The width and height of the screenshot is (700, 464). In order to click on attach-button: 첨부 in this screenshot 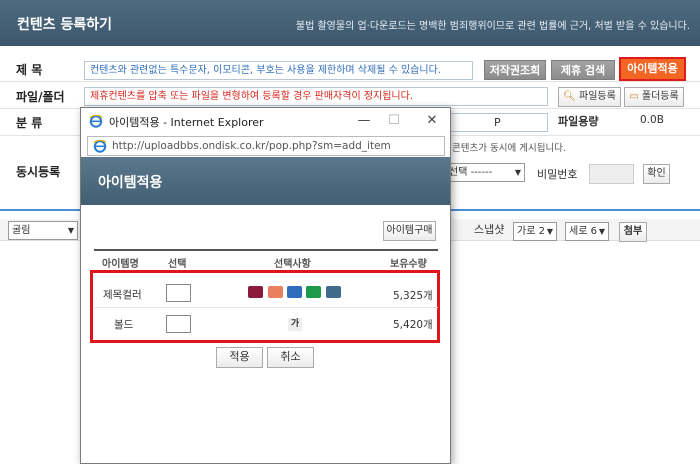, I will do `click(633, 232)`.